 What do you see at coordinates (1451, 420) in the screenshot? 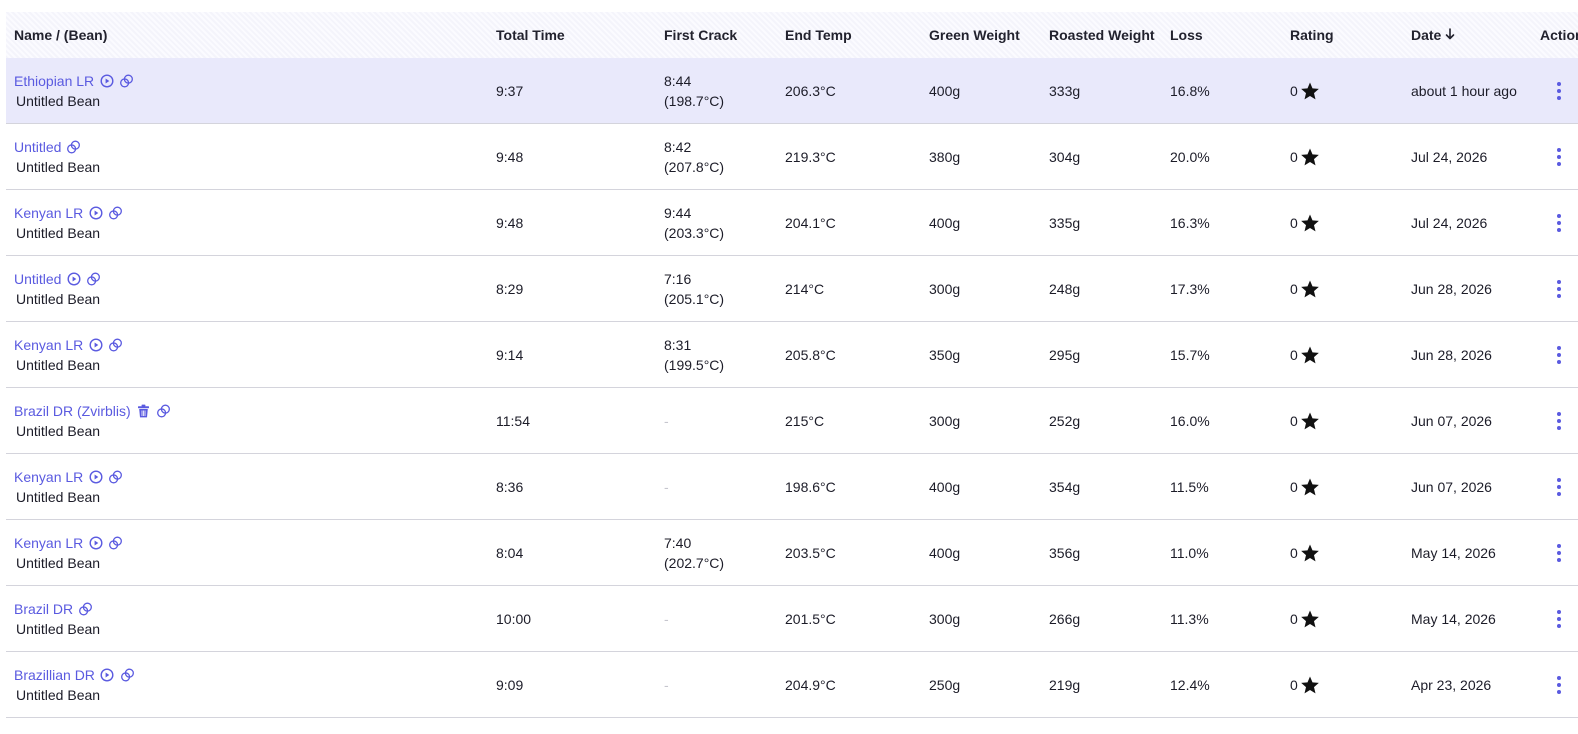
I see `roast-date: Jun 07, 2026` at bounding box center [1451, 420].